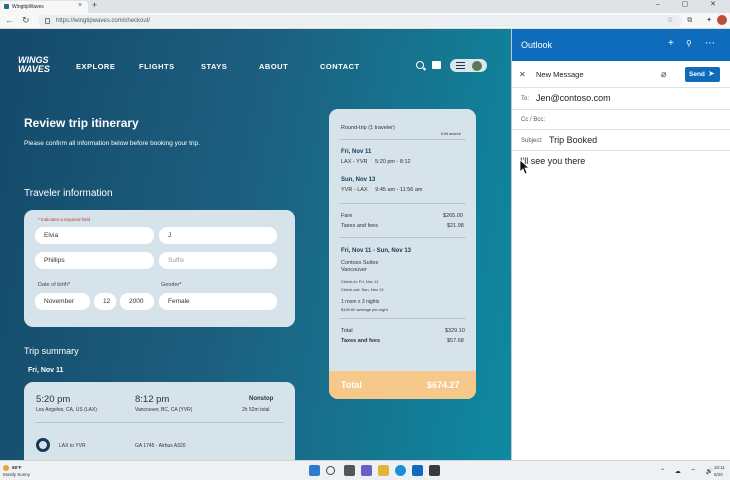 The height and width of the screenshot is (480, 730). What do you see at coordinates (366, 470) in the screenshot?
I see `chat-icon` at bounding box center [366, 470].